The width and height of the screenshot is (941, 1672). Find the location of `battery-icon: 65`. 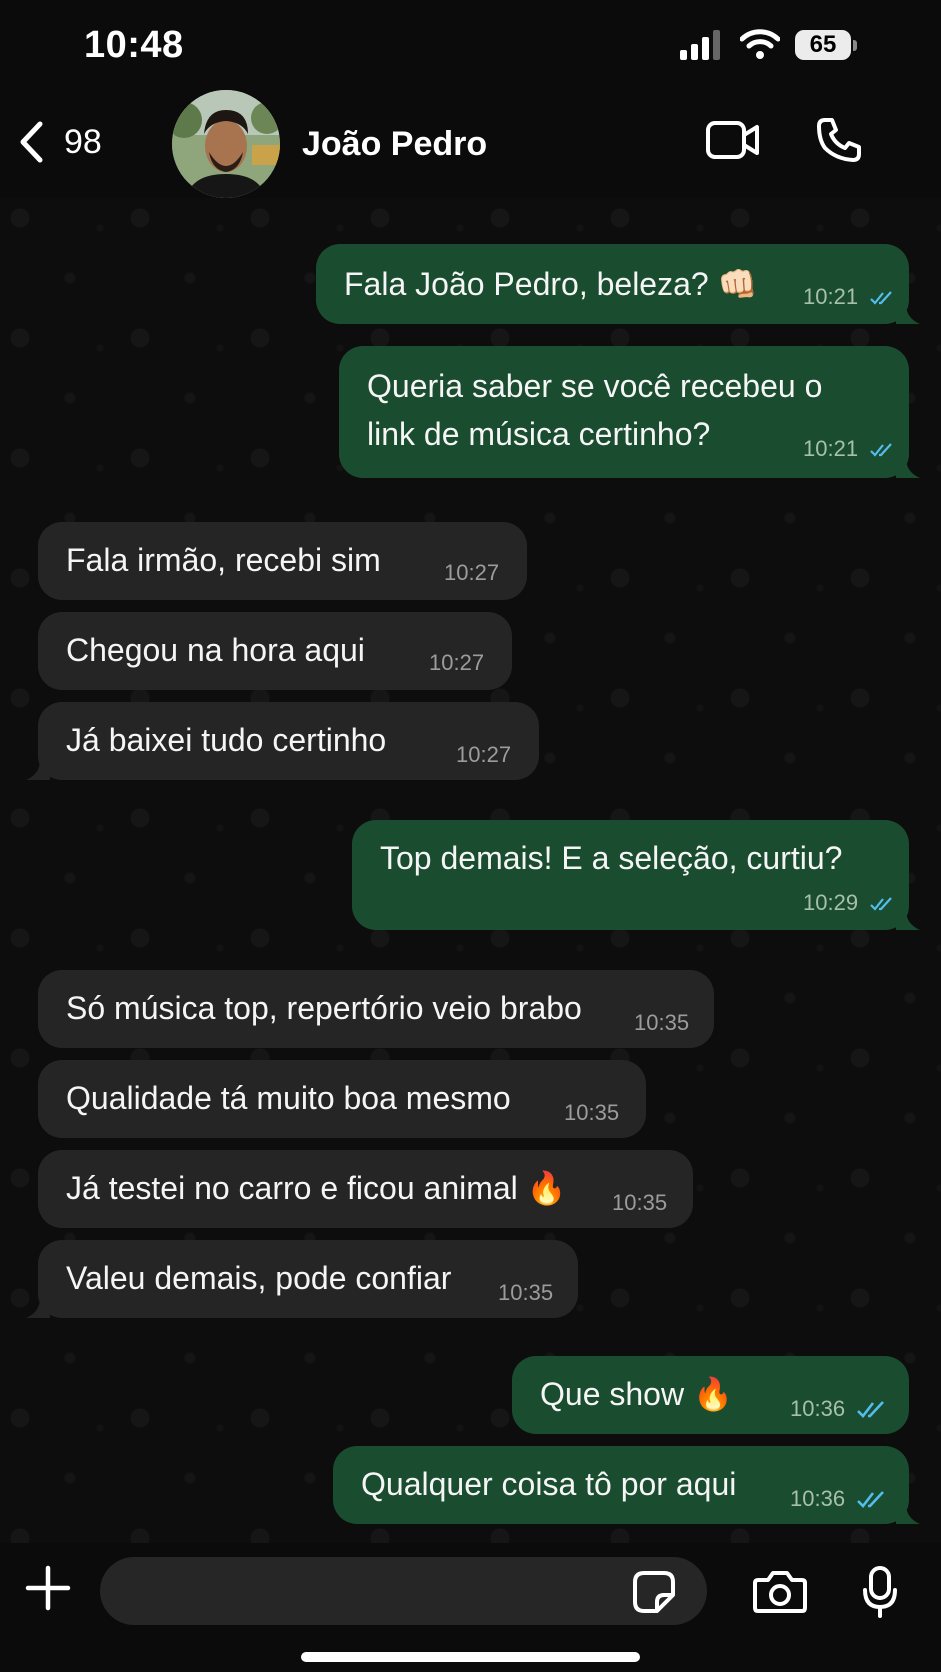

battery-icon: 65 is located at coordinates (826, 45).